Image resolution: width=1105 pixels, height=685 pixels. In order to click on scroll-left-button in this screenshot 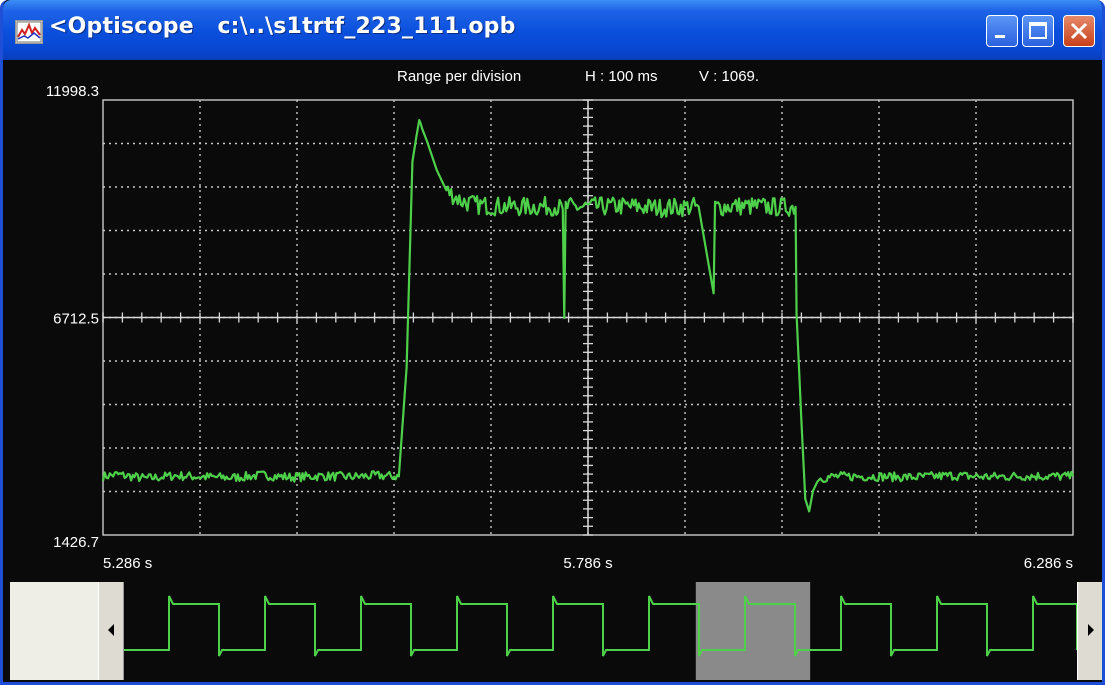, I will do `click(111, 631)`.